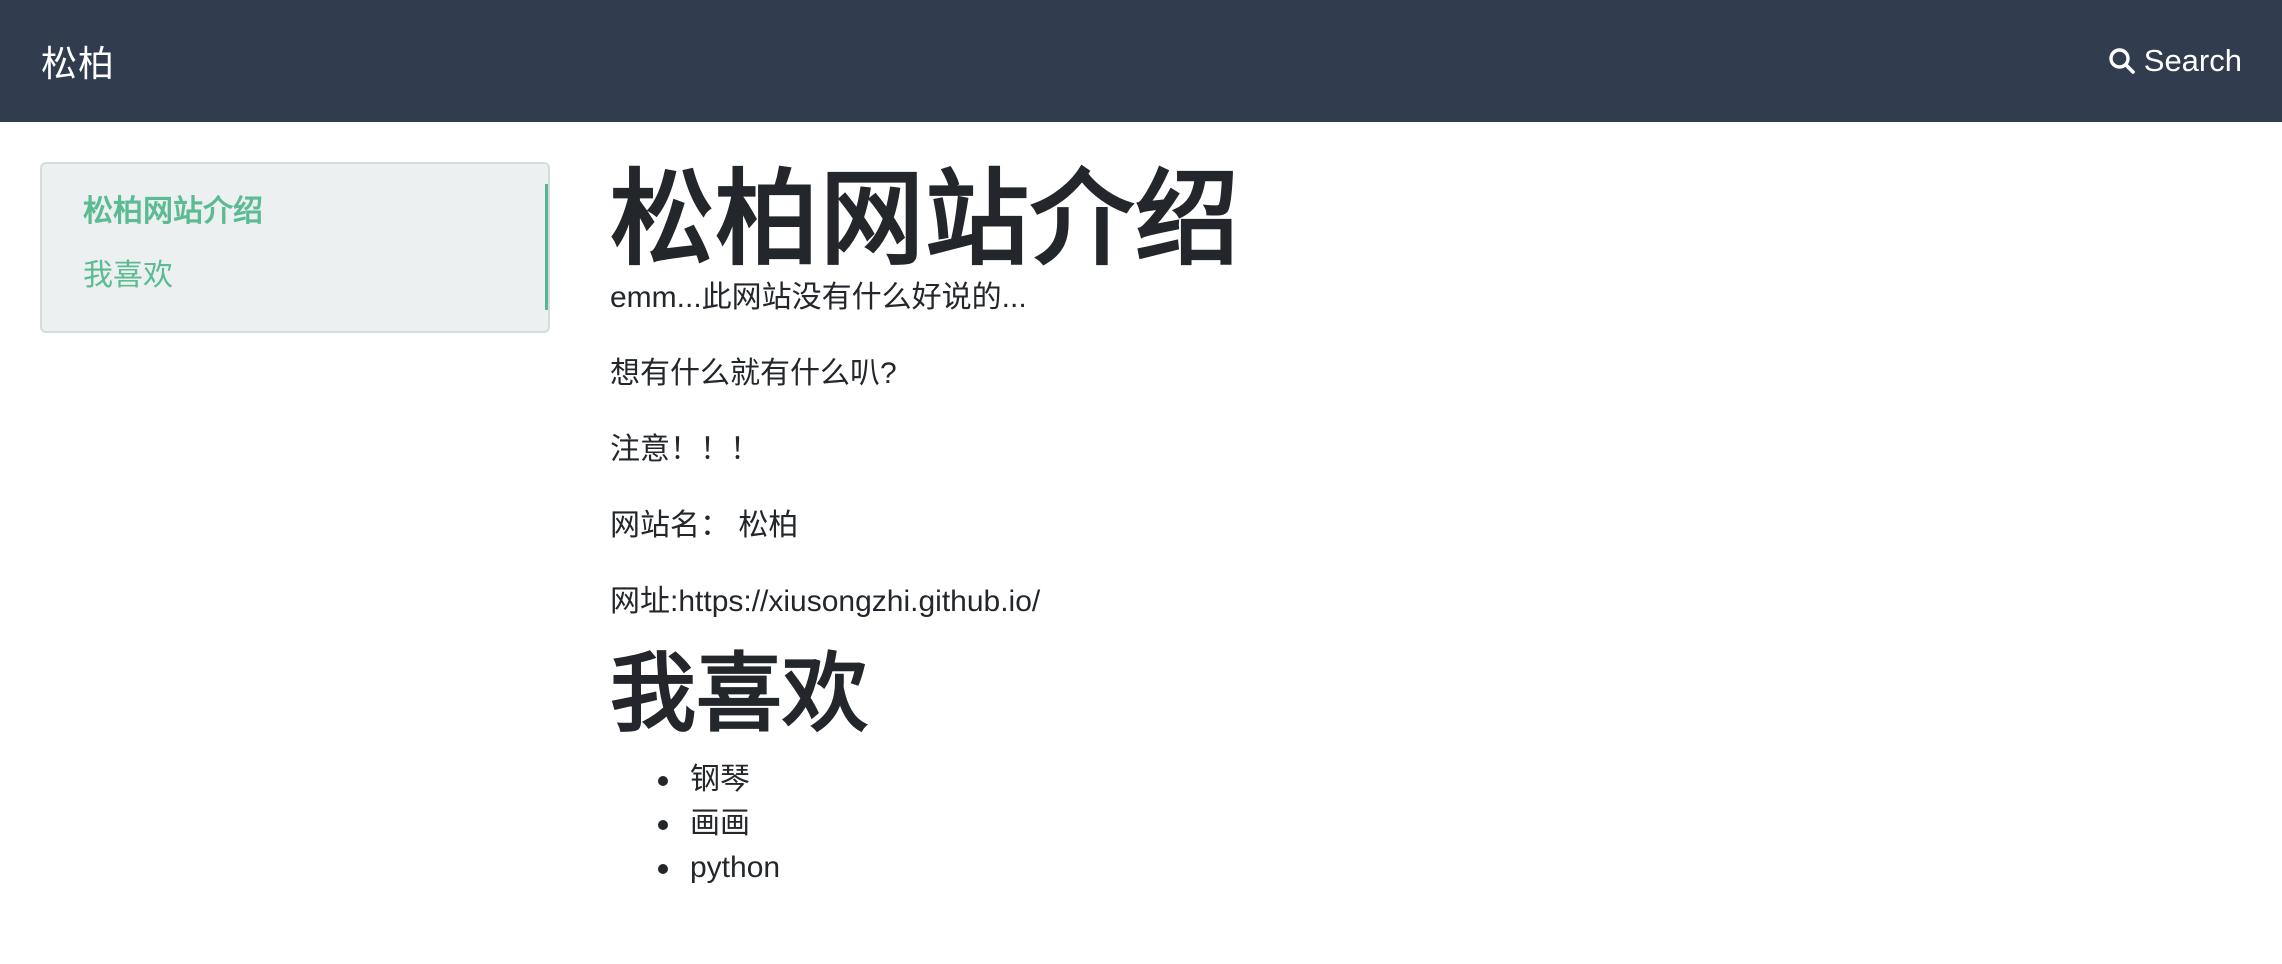  I want to click on likes-list: 钢琴 画画 python, so click(1410, 824).